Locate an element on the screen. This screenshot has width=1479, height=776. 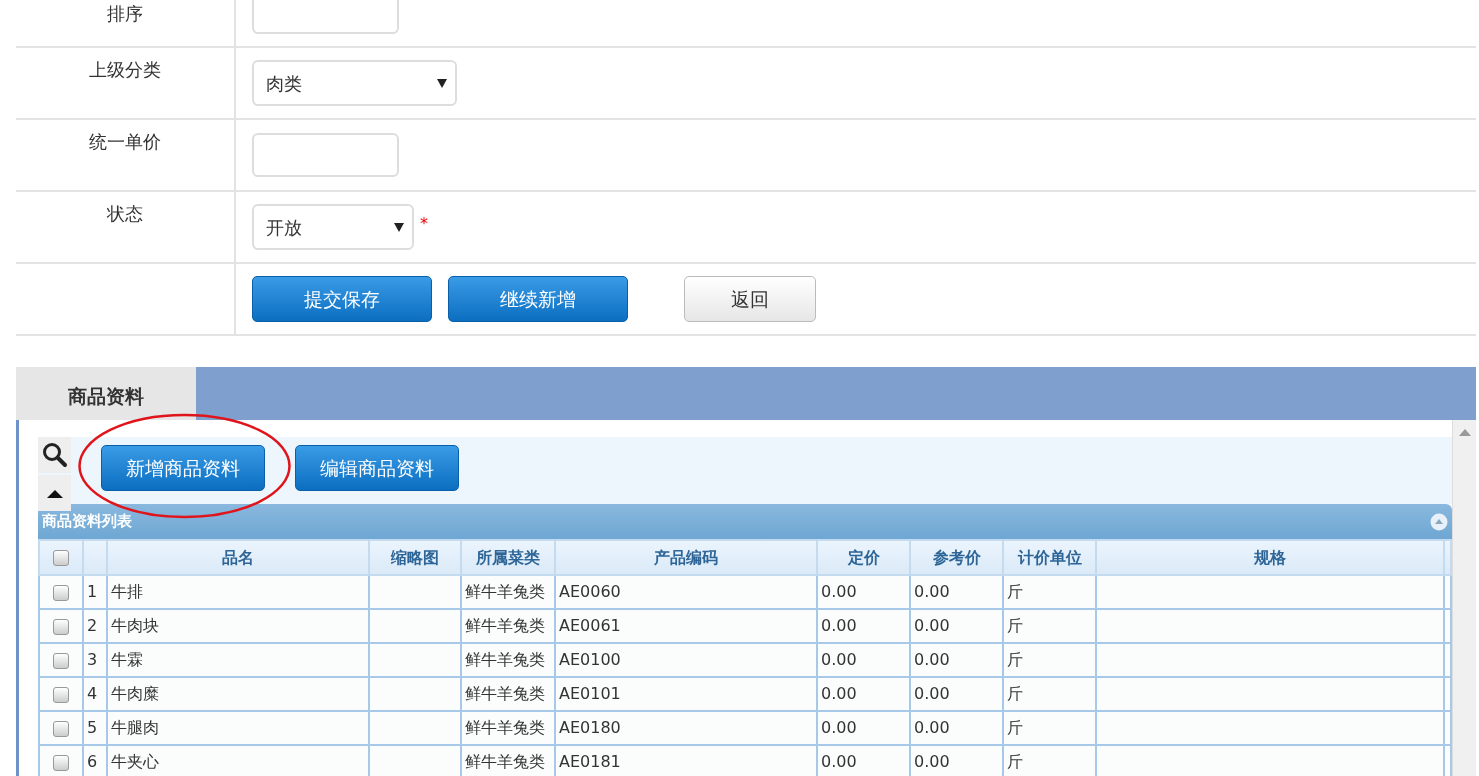
panel-tab: 商品资料 is located at coordinates (106, 393).